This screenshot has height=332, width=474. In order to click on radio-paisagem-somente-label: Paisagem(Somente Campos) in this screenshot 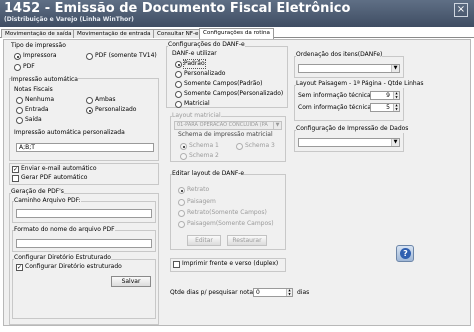, I will do `click(230, 223)`.